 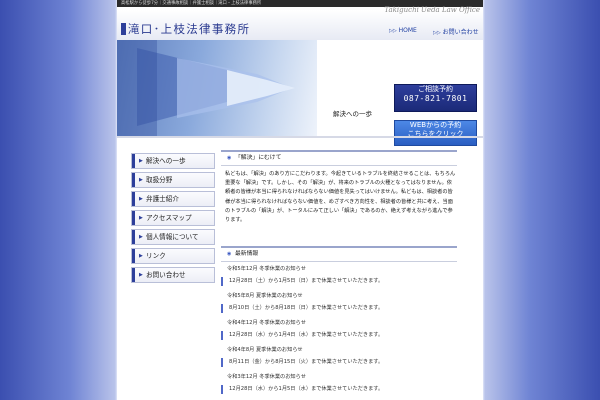 What do you see at coordinates (435, 125) in the screenshot?
I see `web-reservation-title: WEBからの予約` at bounding box center [435, 125].